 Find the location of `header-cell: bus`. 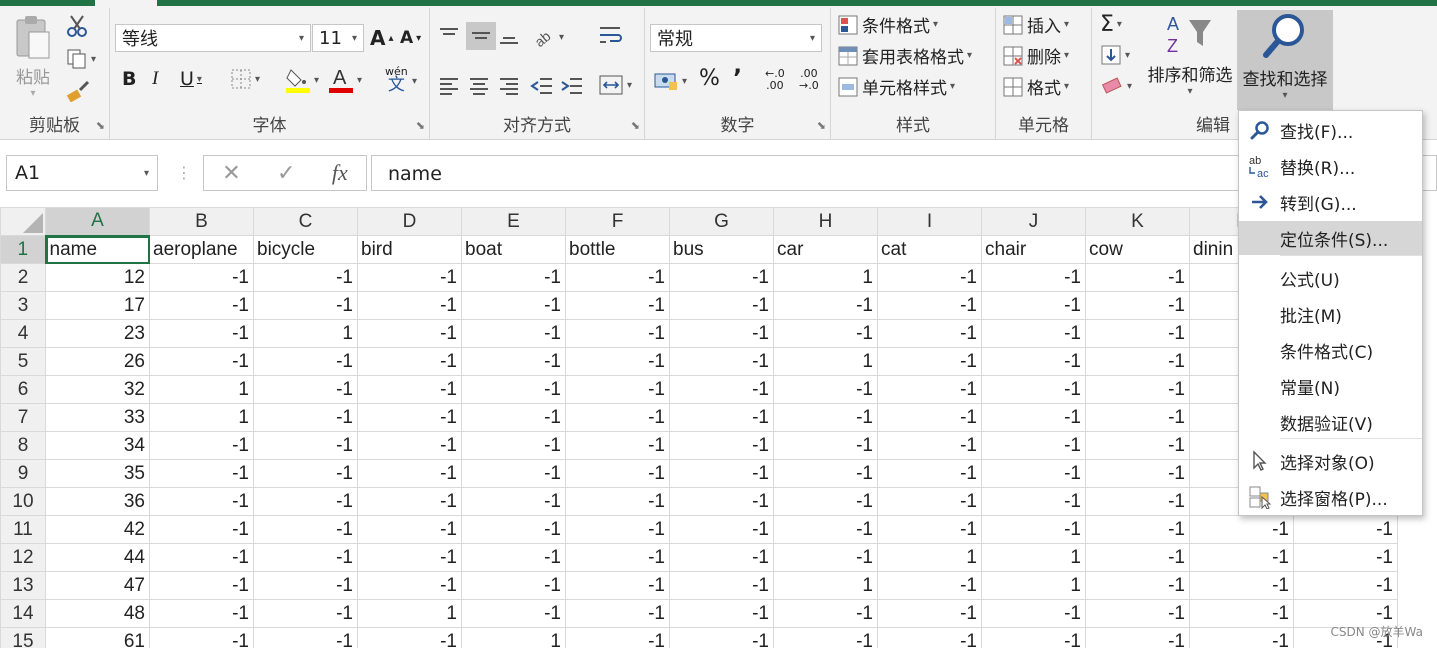

header-cell: bus is located at coordinates (721, 249).